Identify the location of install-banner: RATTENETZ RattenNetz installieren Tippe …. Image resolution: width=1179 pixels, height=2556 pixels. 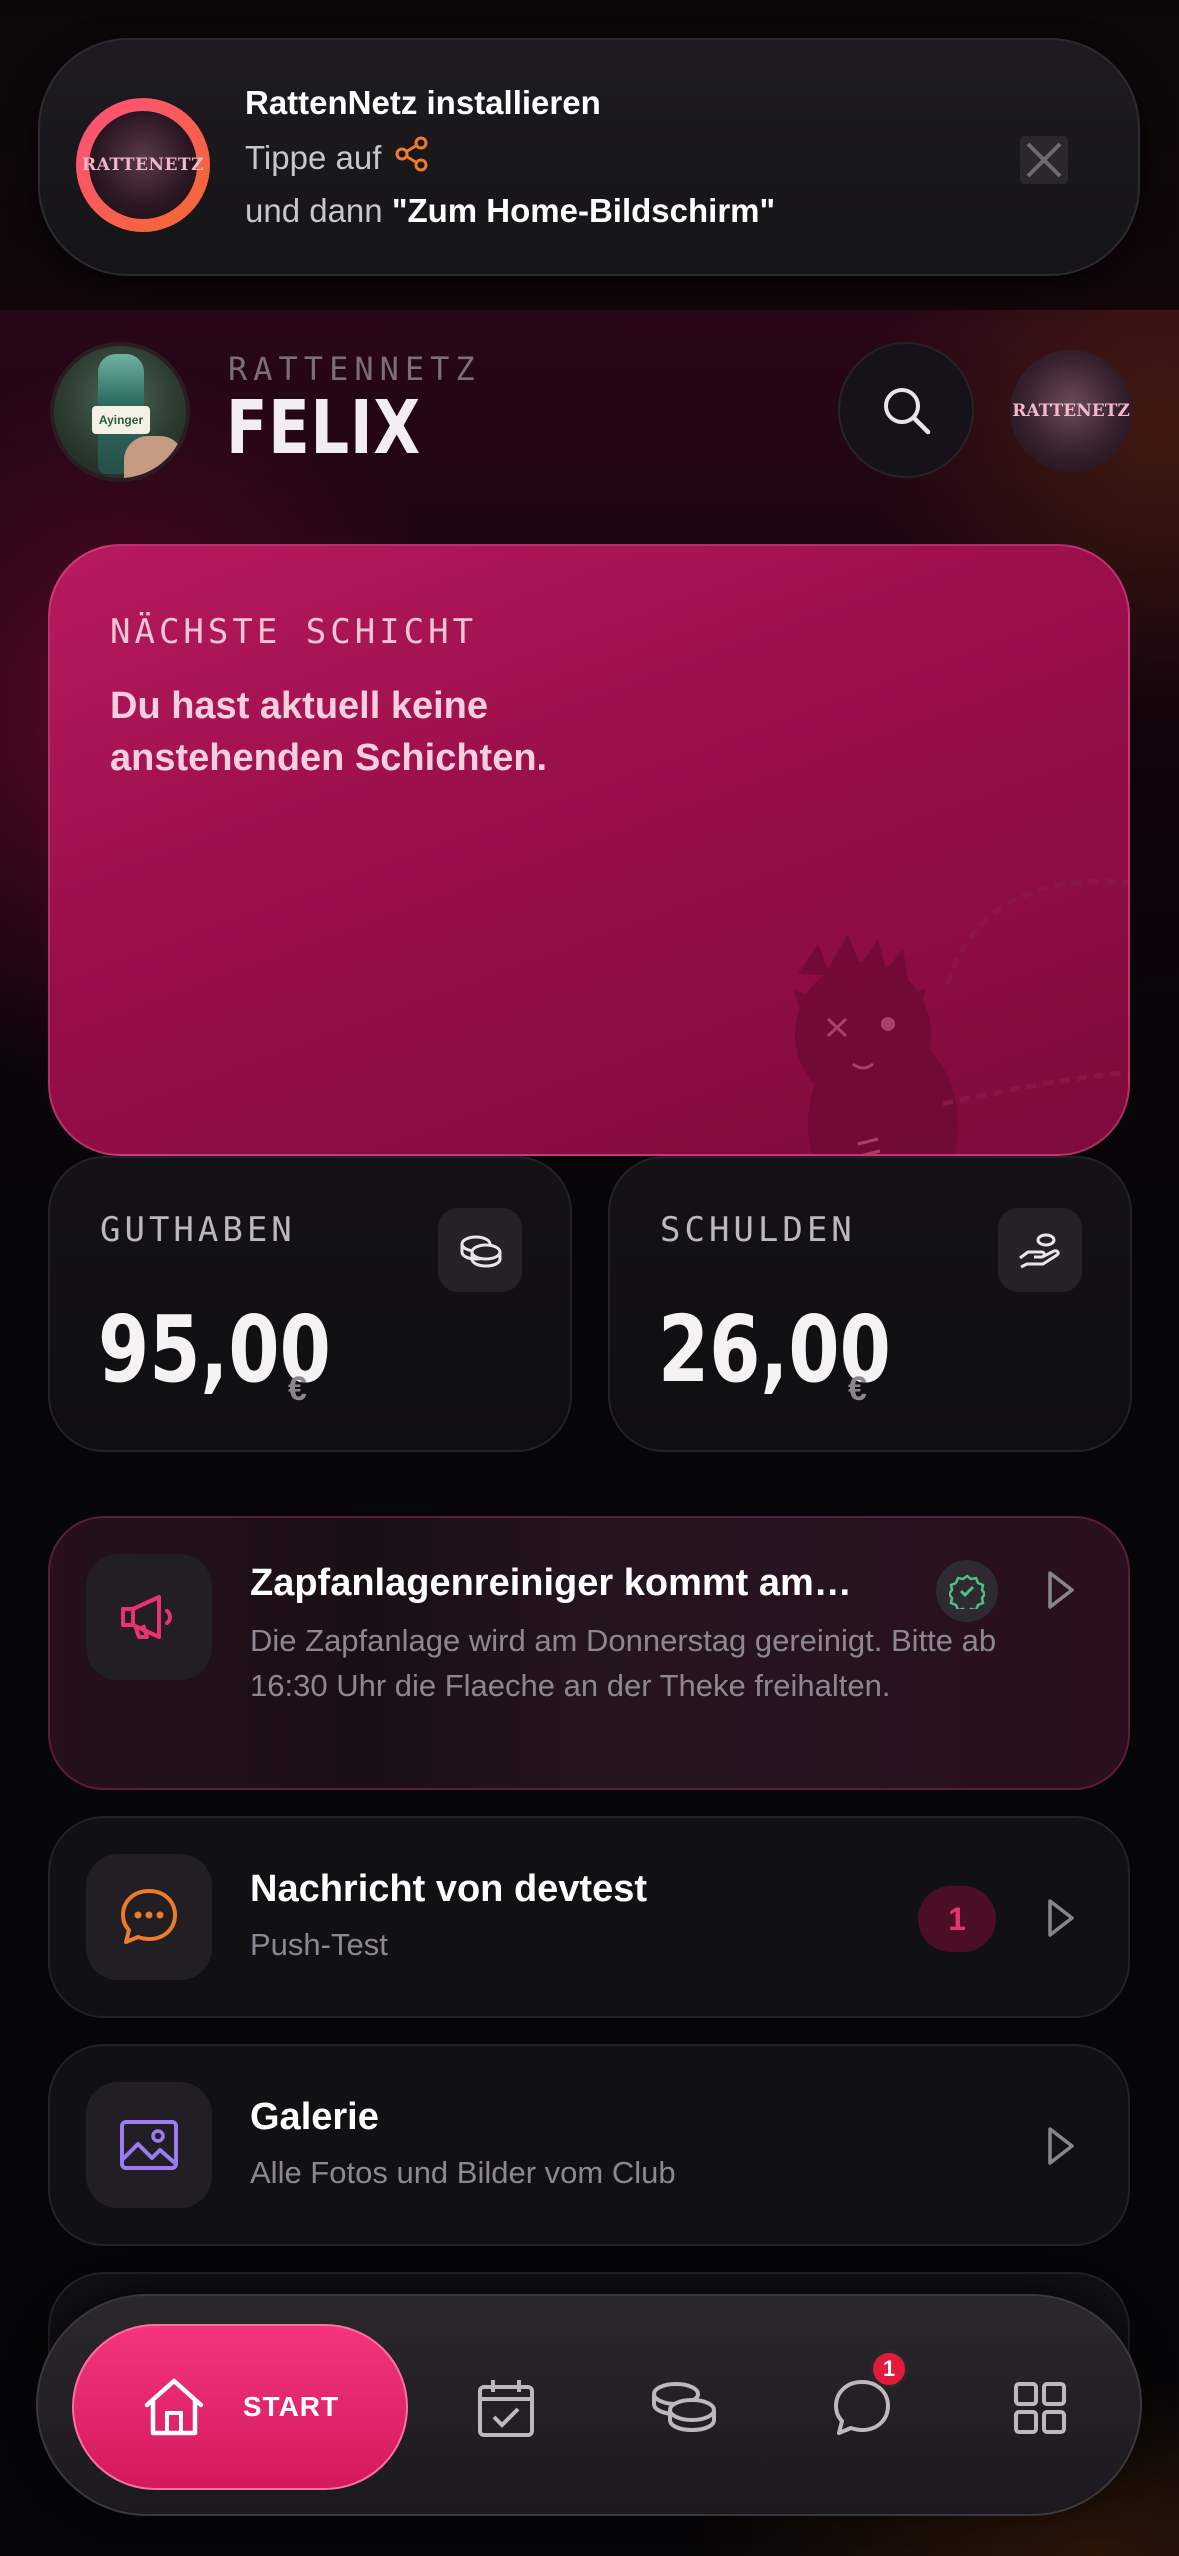
(589, 157).